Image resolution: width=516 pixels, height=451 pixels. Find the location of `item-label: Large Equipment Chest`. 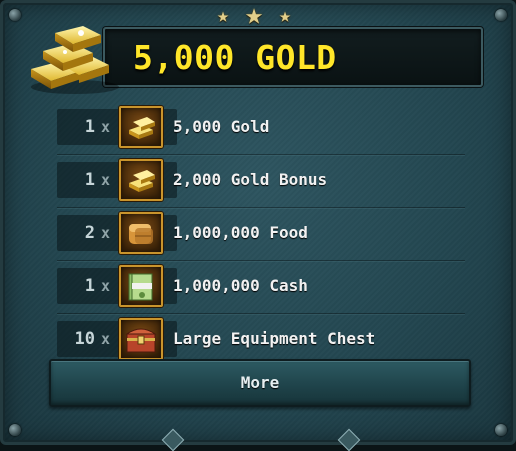

item-label: Large Equipment Chest is located at coordinates (274, 338).